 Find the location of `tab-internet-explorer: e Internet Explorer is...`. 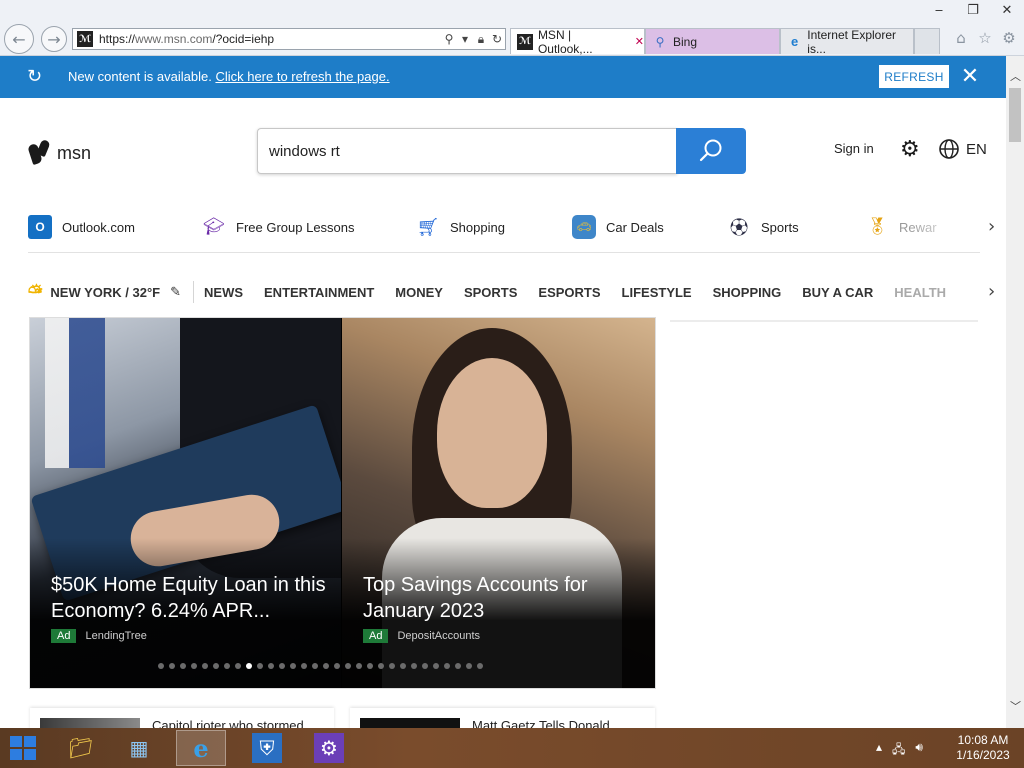

tab-internet-explorer: e Internet Explorer is... is located at coordinates (847, 42).